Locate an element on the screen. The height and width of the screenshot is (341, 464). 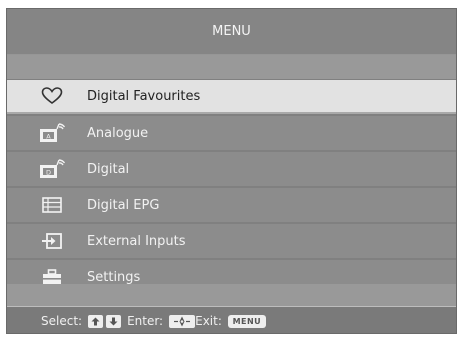
menu-item-label: Digital Favourites is located at coordinates (144, 96).